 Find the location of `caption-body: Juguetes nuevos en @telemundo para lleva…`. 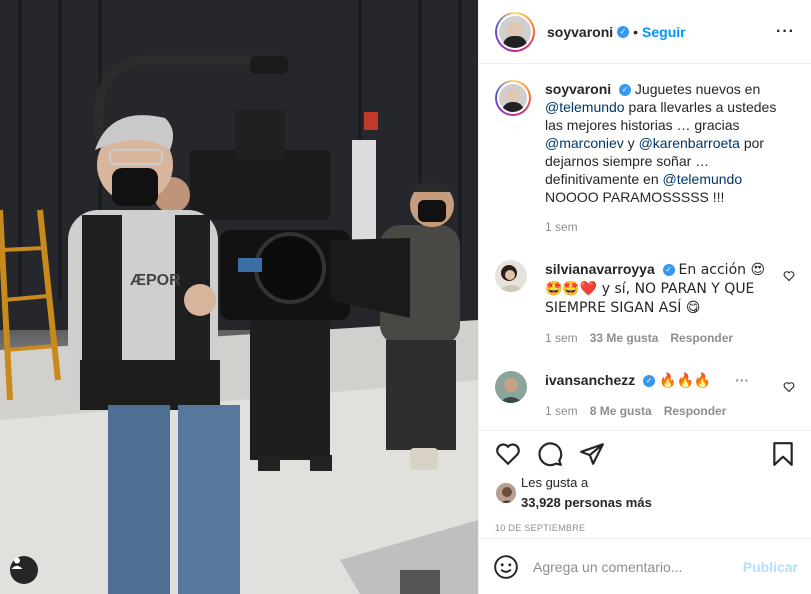

caption-body: Juguetes nuevos en @telemundo para lleva… is located at coordinates (660, 143).